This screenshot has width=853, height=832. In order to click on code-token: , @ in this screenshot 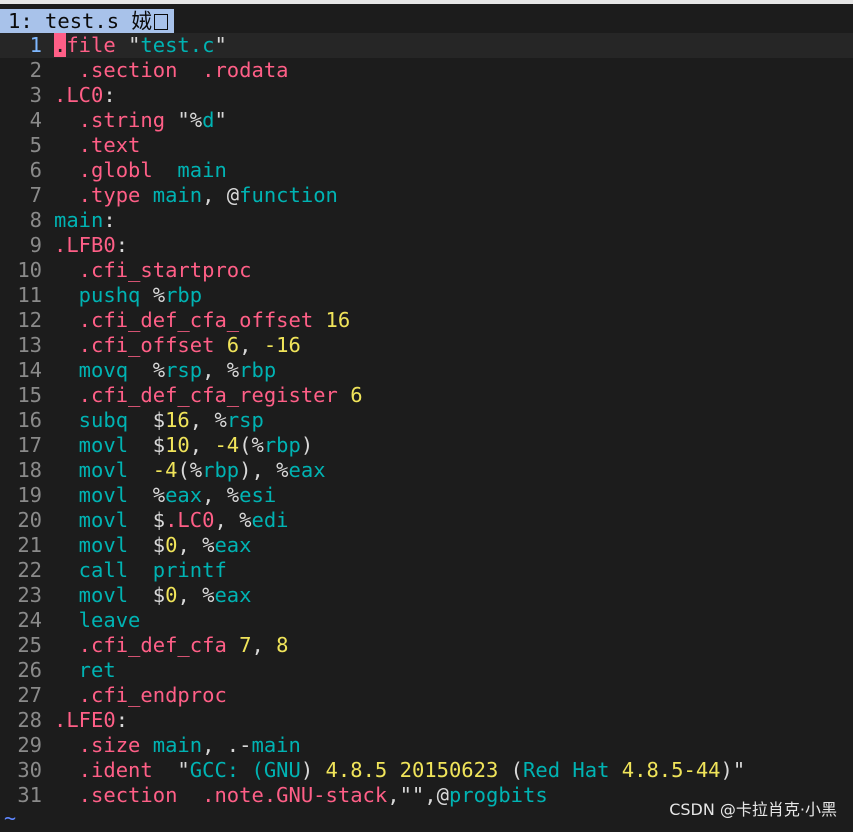, I will do `click(221, 195)`.